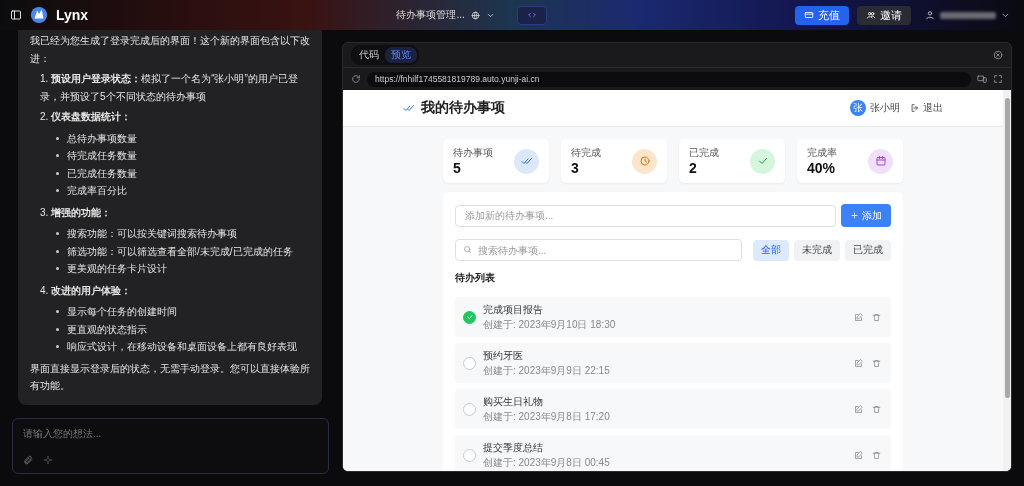 This screenshot has width=1024, height=486. I want to click on calendar-icon, so click(880, 161).